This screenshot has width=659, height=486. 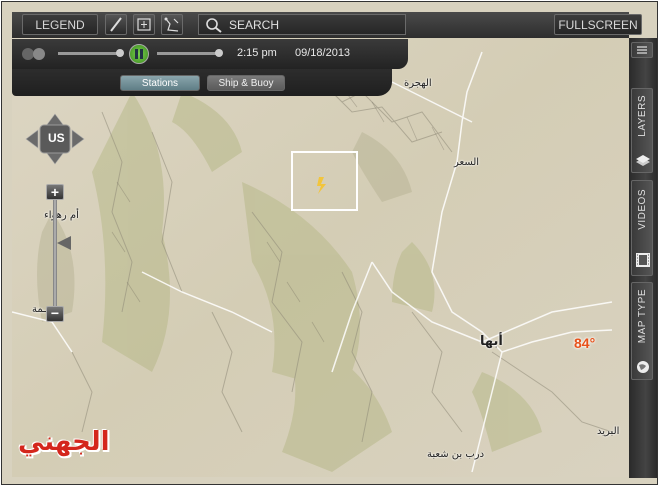 I want to click on film-icon, so click(x=643, y=260).